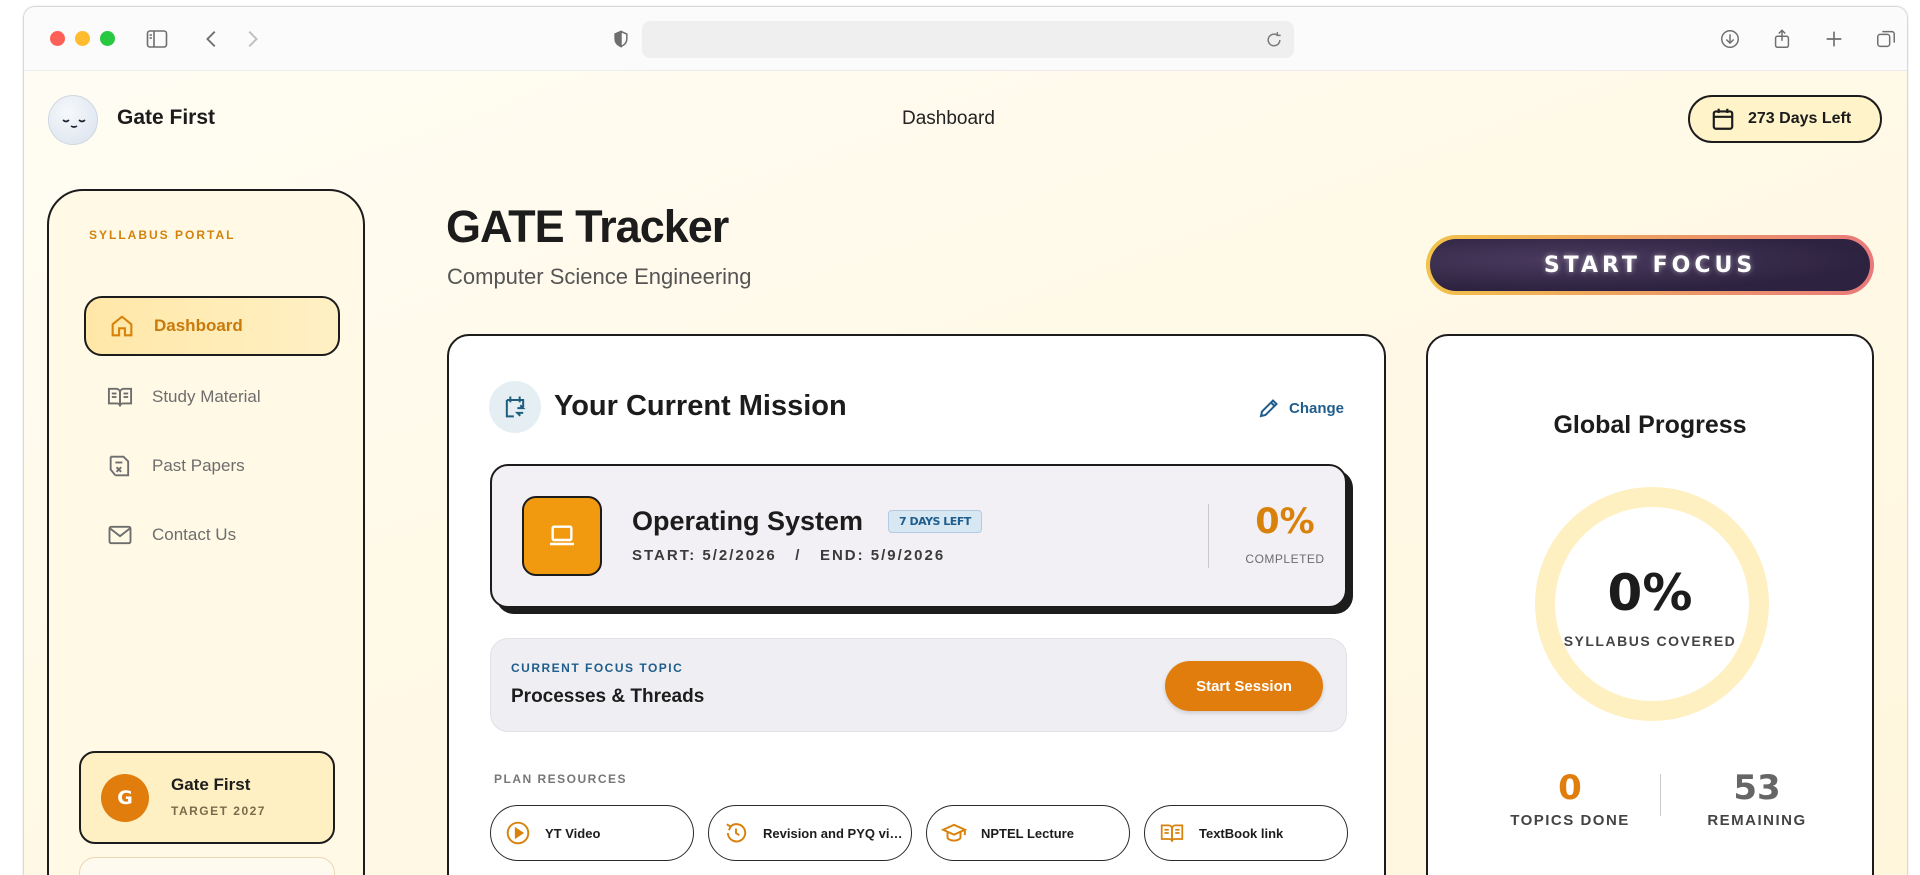 This screenshot has height=875, width=1920. Describe the element at coordinates (1241, 833) in the screenshot. I see `resource-label: TextBook link` at that location.